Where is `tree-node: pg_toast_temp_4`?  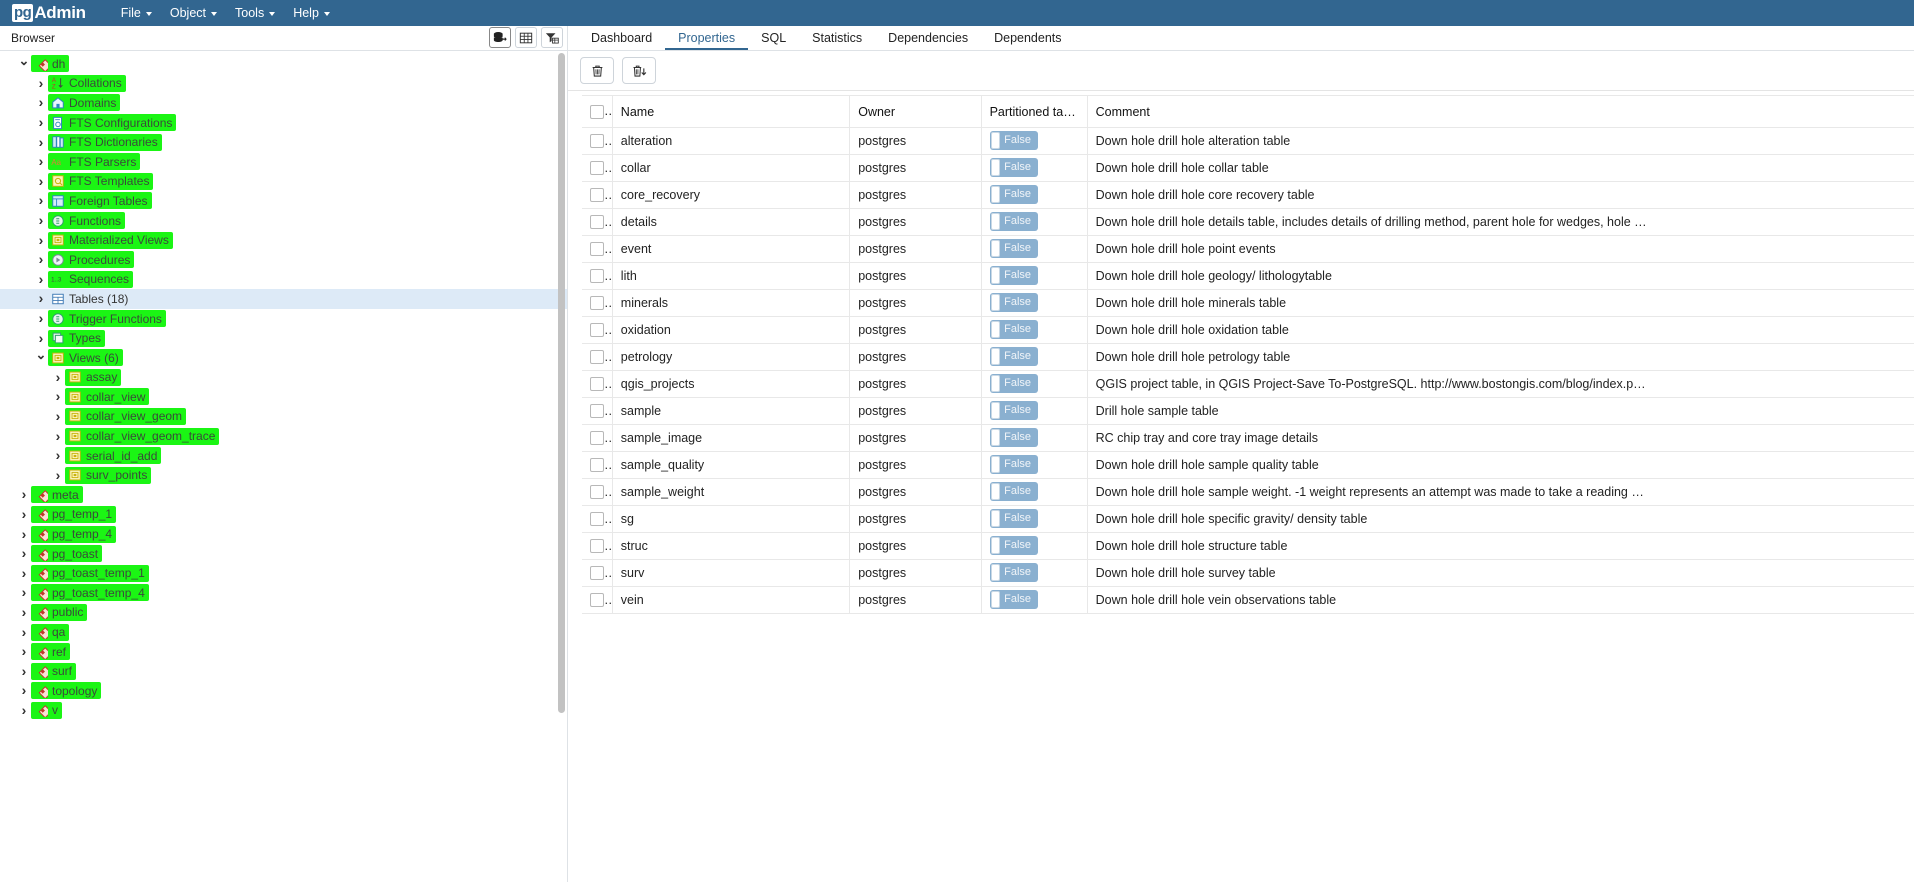 tree-node: pg_toast_temp_4 is located at coordinates (283, 593).